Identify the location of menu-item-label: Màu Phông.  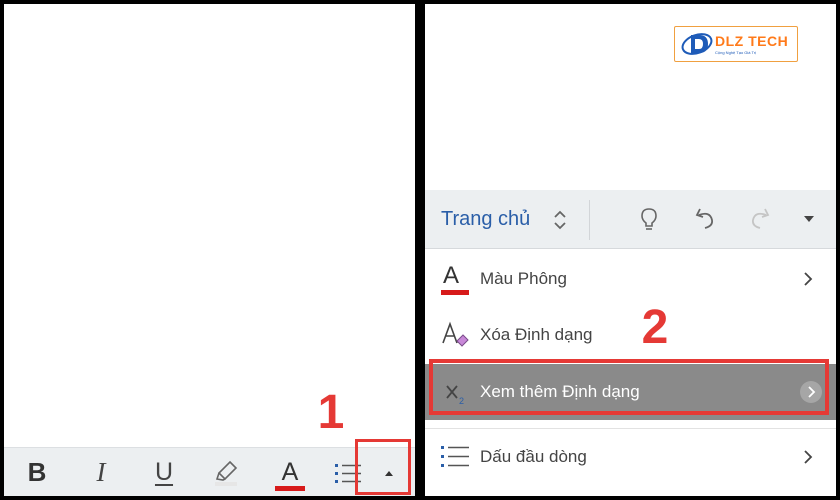
(523, 278).